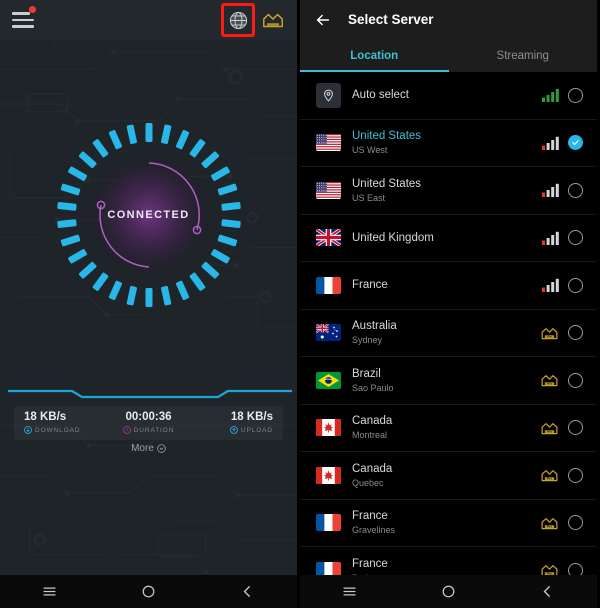 The height and width of the screenshot is (608, 600). Describe the element at coordinates (142, 448) in the screenshot. I see `more-label: More` at that location.